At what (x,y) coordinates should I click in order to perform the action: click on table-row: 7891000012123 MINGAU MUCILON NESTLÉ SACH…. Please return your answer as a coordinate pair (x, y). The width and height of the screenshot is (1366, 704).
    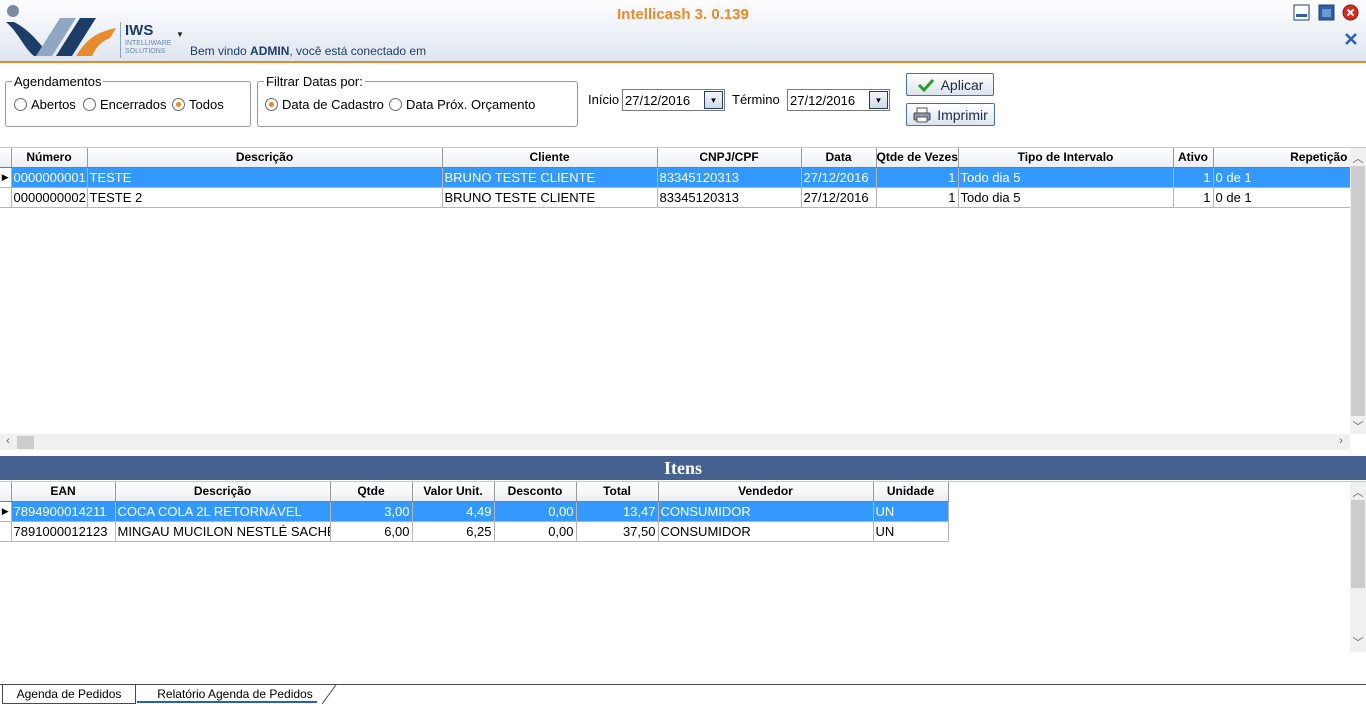
    Looking at the image, I should click on (474, 531).